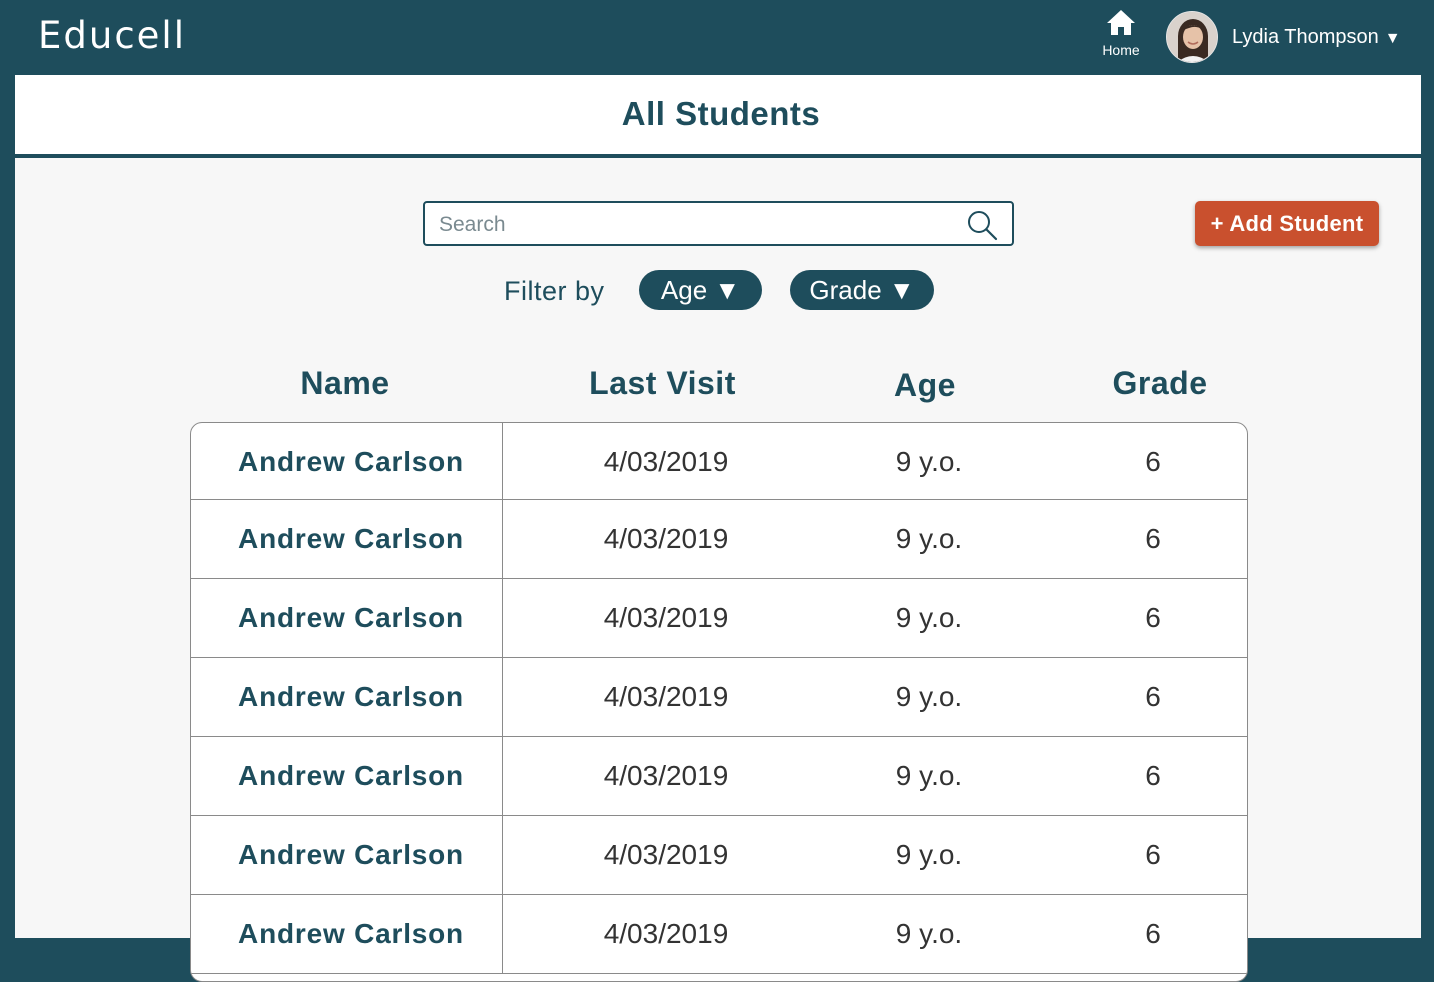  I want to click on home-icon, so click(1121, 22).